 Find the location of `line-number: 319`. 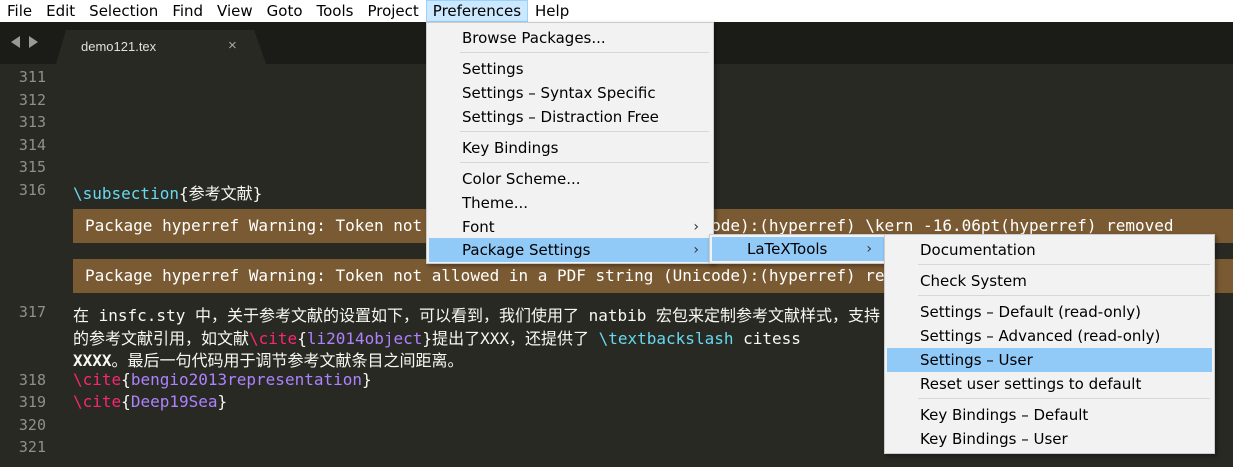

line-number: 319 is located at coordinates (32, 402).